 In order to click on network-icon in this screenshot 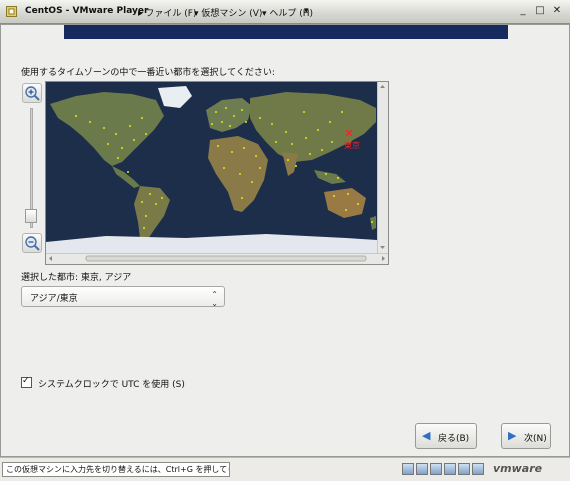, I will do `click(450, 469)`.